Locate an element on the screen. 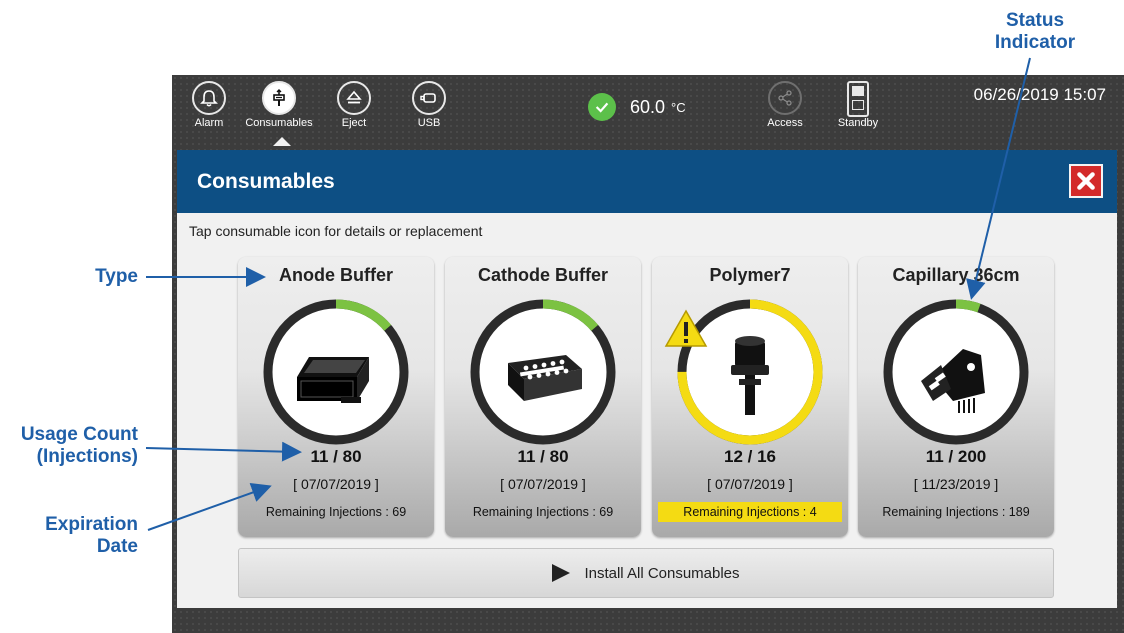  anode-buffer-tray-icon is located at coordinates (333, 380).